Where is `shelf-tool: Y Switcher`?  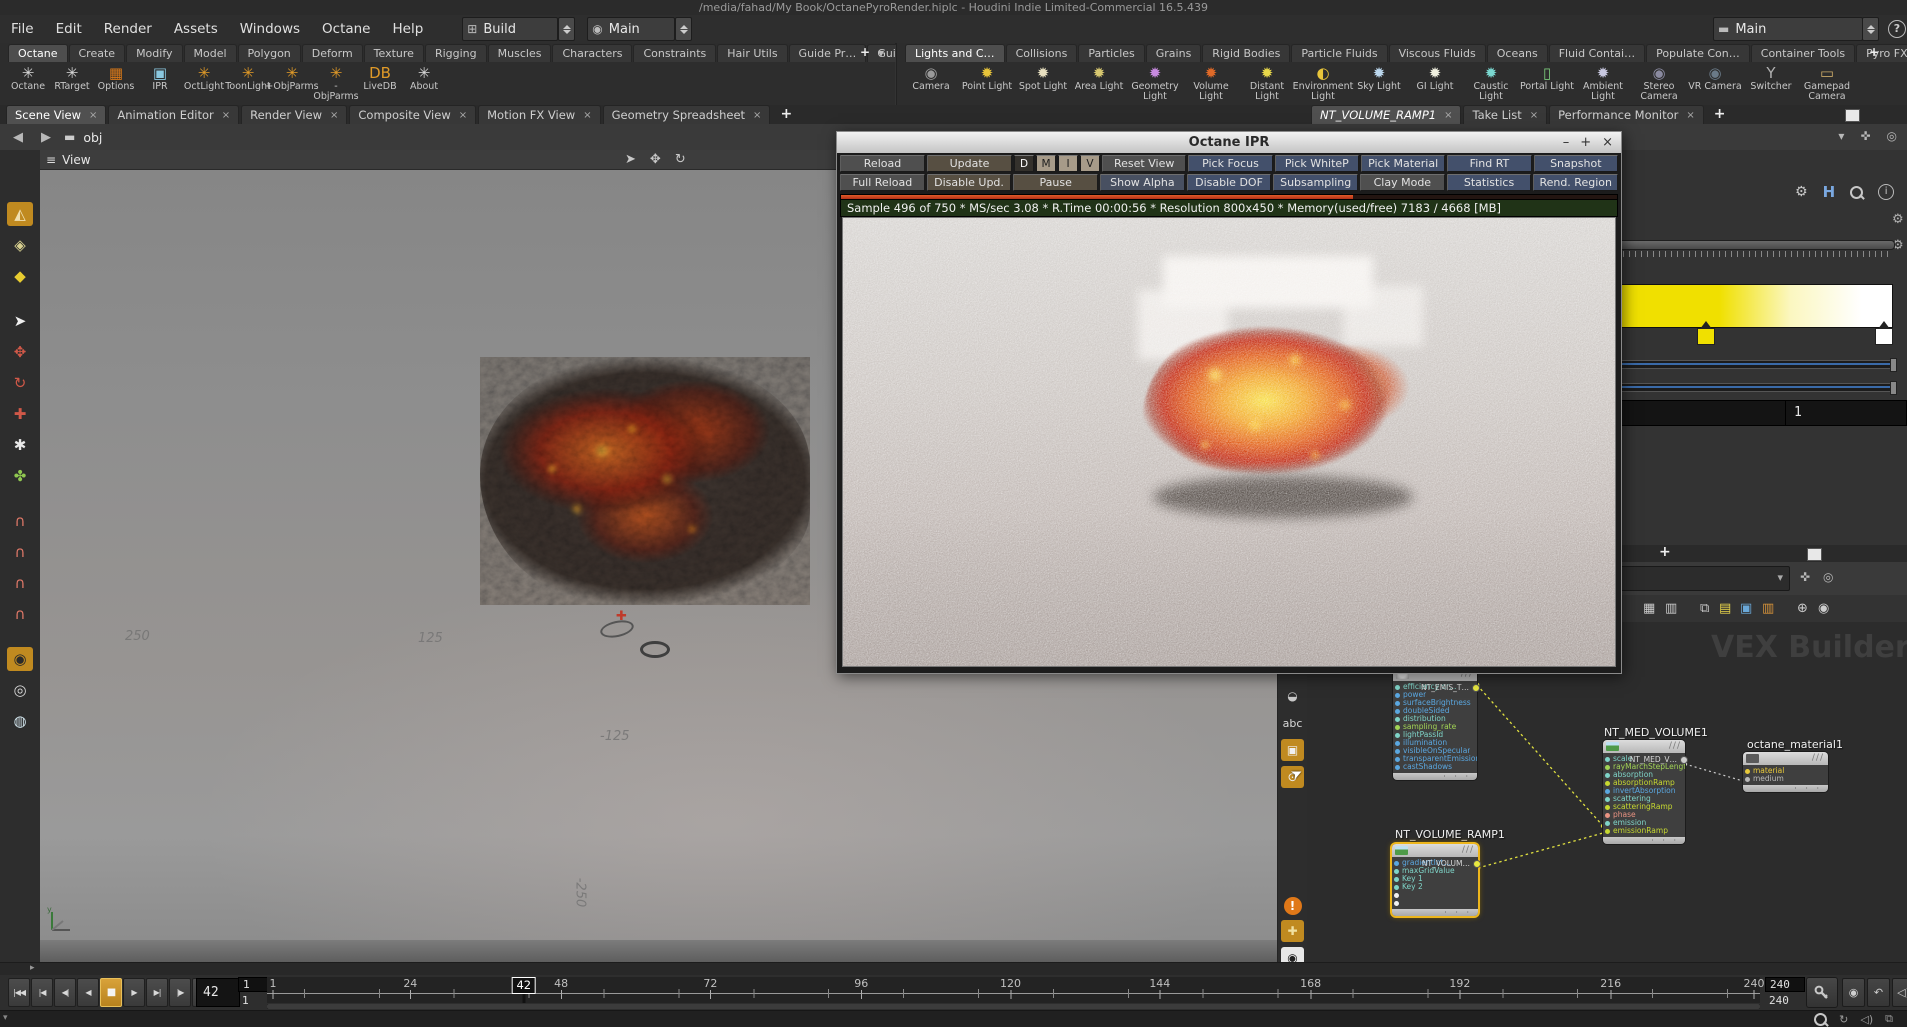
shelf-tool: Y Switcher is located at coordinates (1771, 83).